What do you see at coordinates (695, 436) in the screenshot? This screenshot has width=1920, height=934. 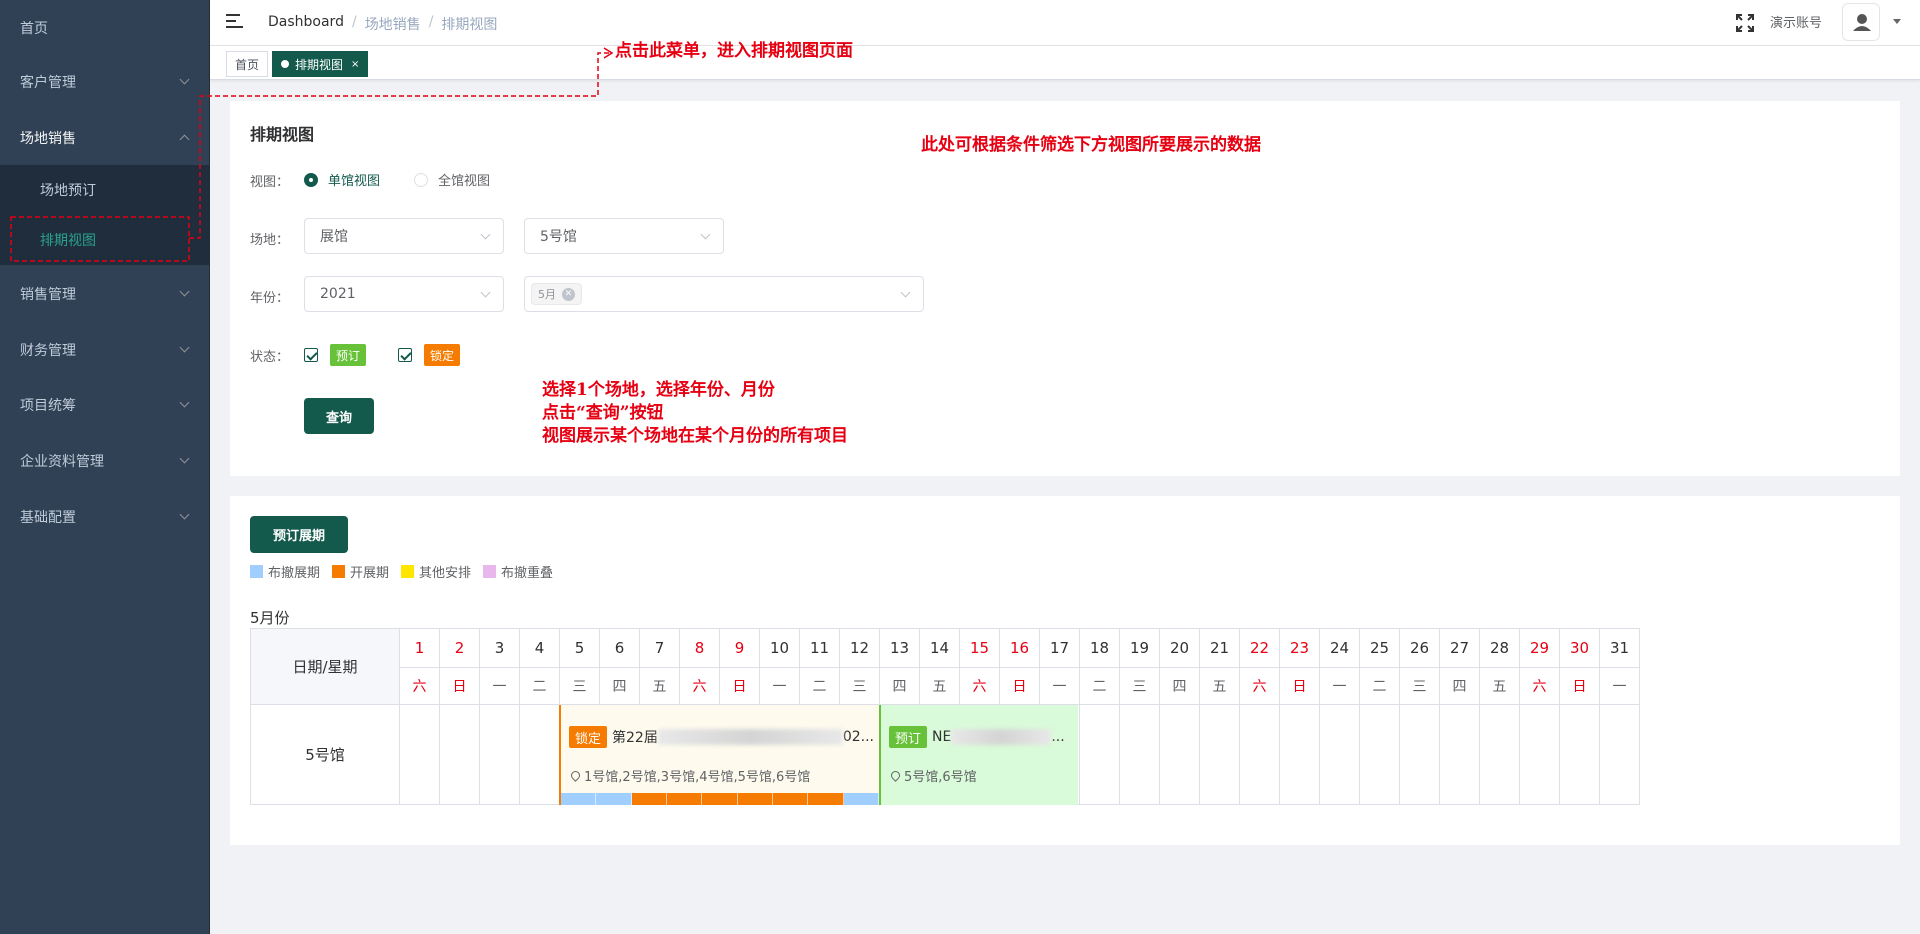 I see `annotation-steps-3: 视图展示某个场地在某个月份的所有项目` at bounding box center [695, 436].